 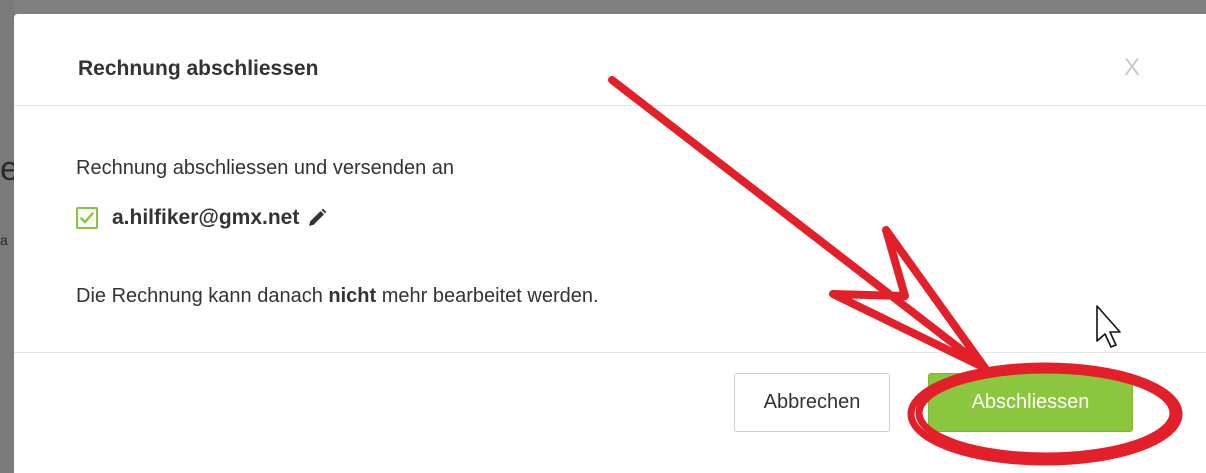 I want to click on cancel-button: Abbrechen, so click(x=812, y=402).